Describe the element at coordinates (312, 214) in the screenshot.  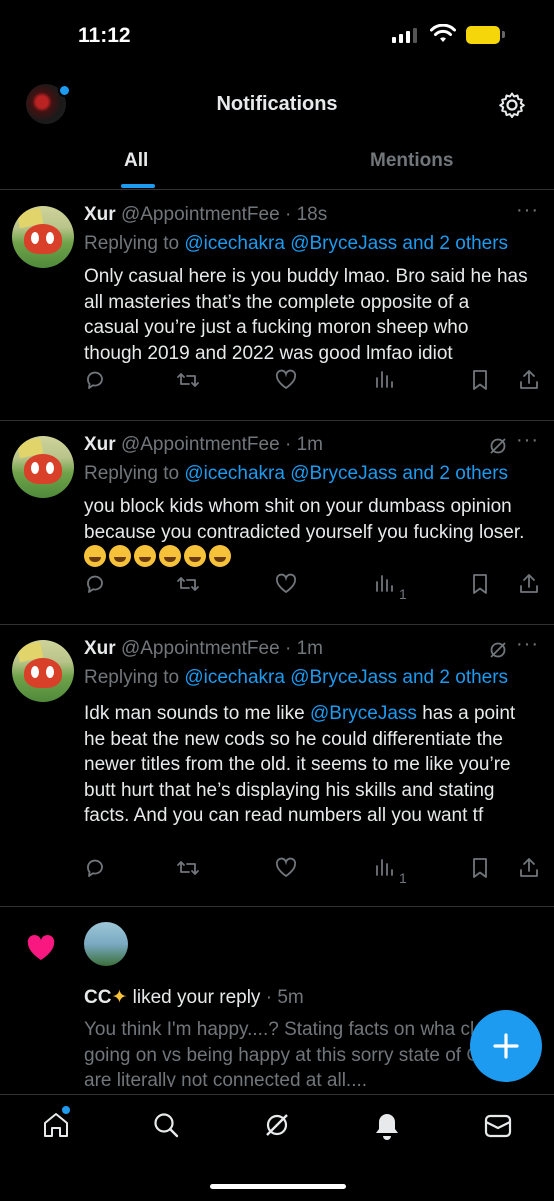
I see `tweet-time: 18s` at that location.